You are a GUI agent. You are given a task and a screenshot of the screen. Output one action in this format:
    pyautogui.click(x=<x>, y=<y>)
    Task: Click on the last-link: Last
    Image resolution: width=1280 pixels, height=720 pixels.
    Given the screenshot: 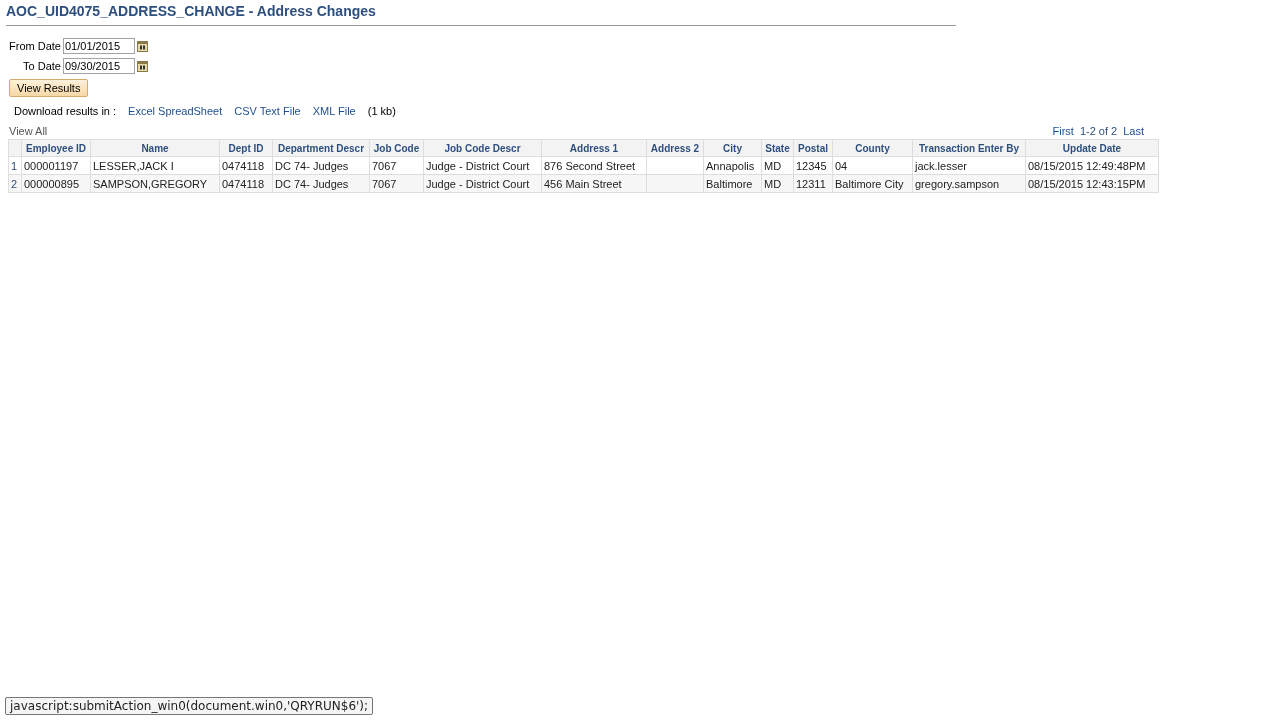 What is the action you would take?
    pyautogui.click(x=1133, y=131)
    